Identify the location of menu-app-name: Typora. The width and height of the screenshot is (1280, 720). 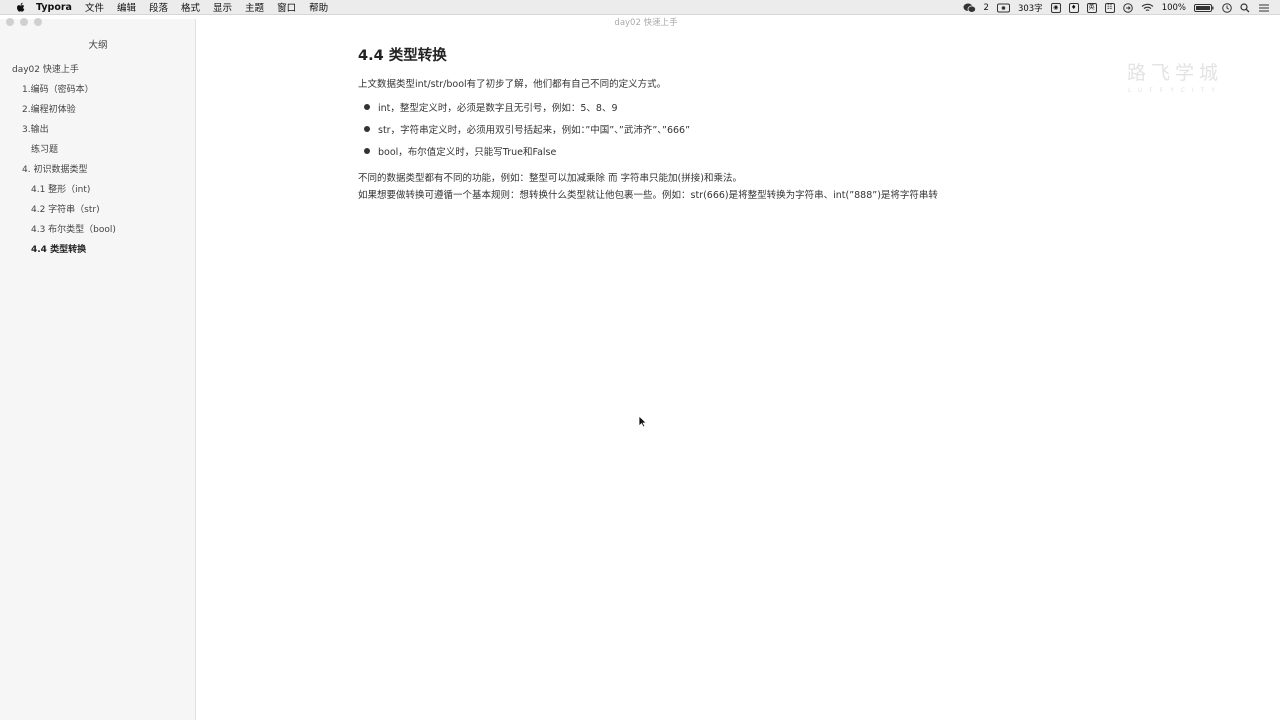
(54, 7).